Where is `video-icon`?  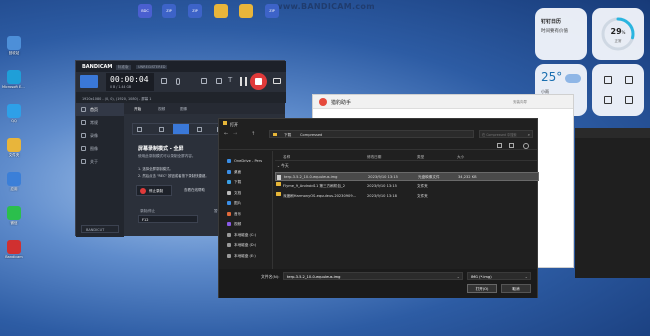 video-icon is located at coordinates (629, 100).